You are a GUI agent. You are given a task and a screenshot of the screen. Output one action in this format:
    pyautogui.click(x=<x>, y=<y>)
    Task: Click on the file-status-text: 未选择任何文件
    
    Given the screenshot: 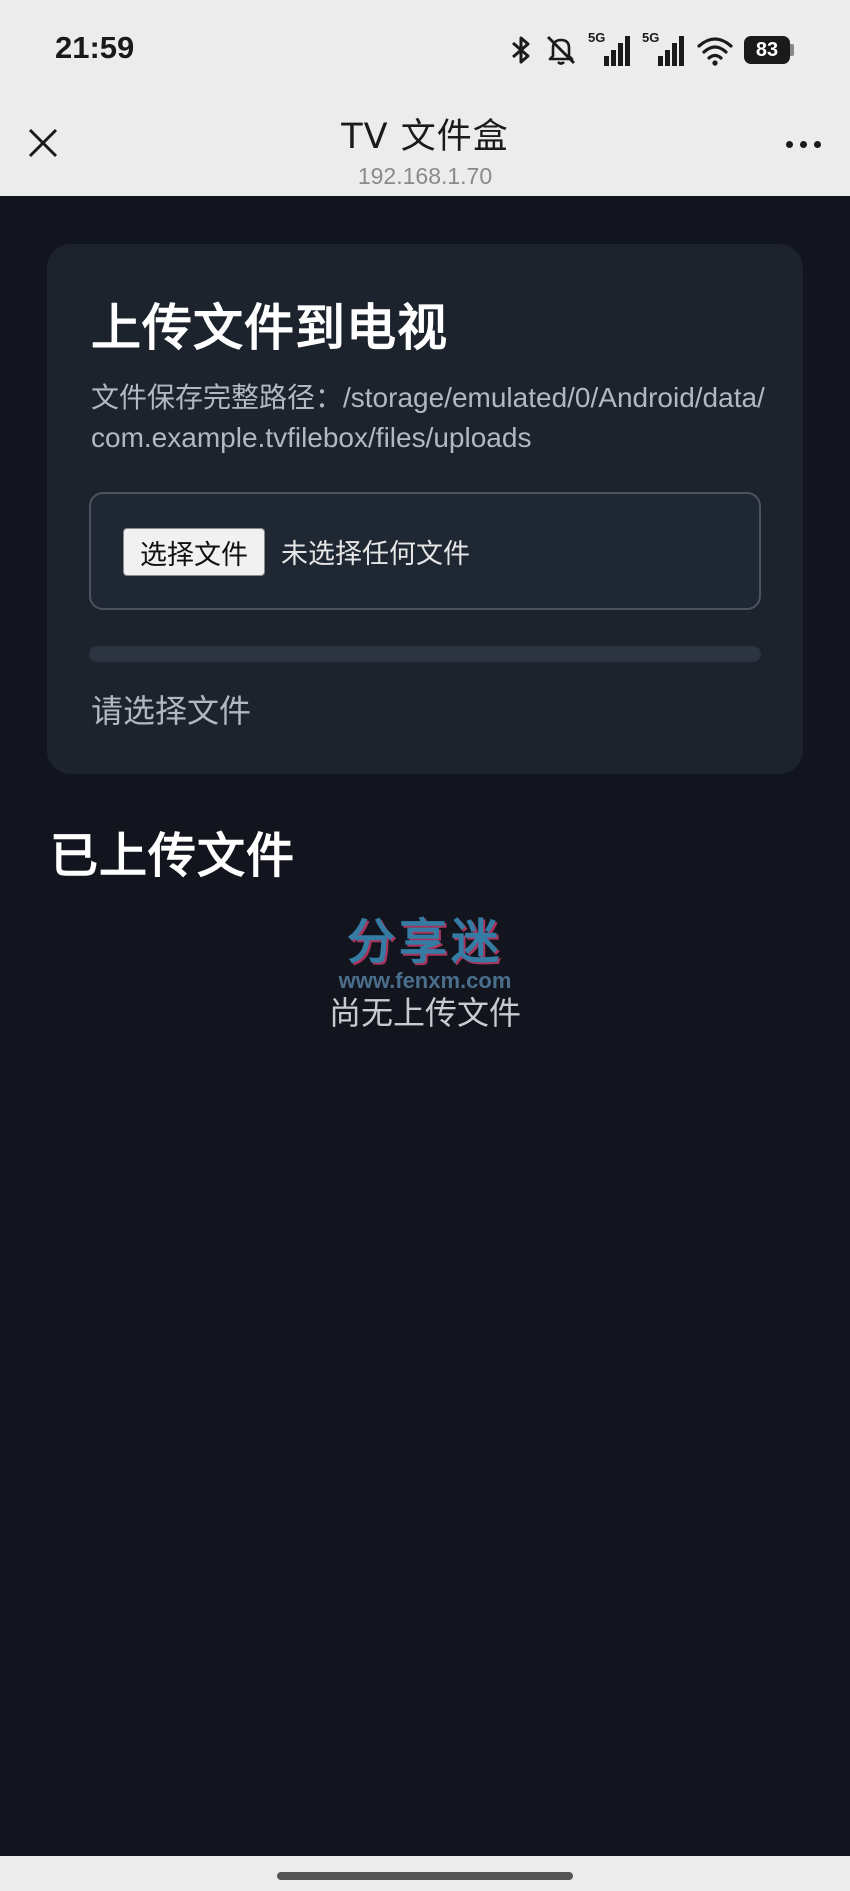 What is the action you would take?
    pyautogui.click(x=375, y=554)
    